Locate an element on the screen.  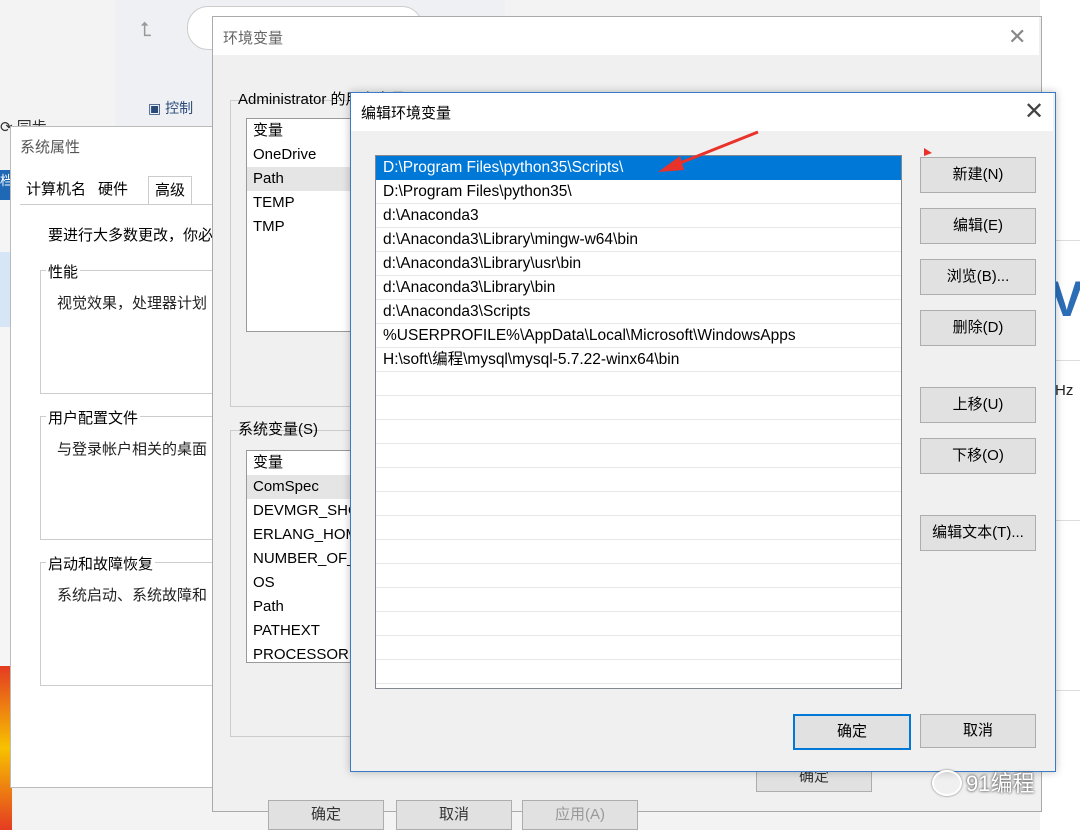
environment-variables-titlebar is located at coordinates (626, 36).